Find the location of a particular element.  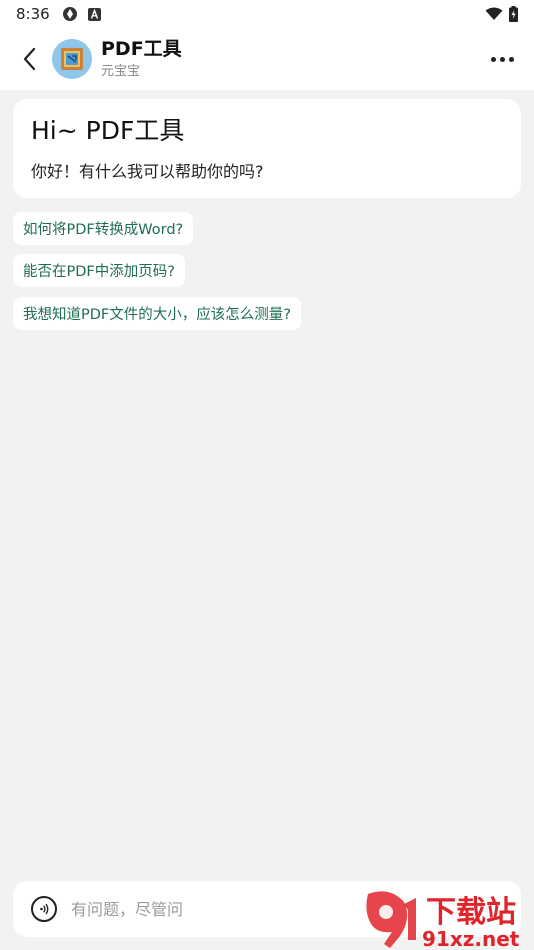

more-button is located at coordinates (502, 59).